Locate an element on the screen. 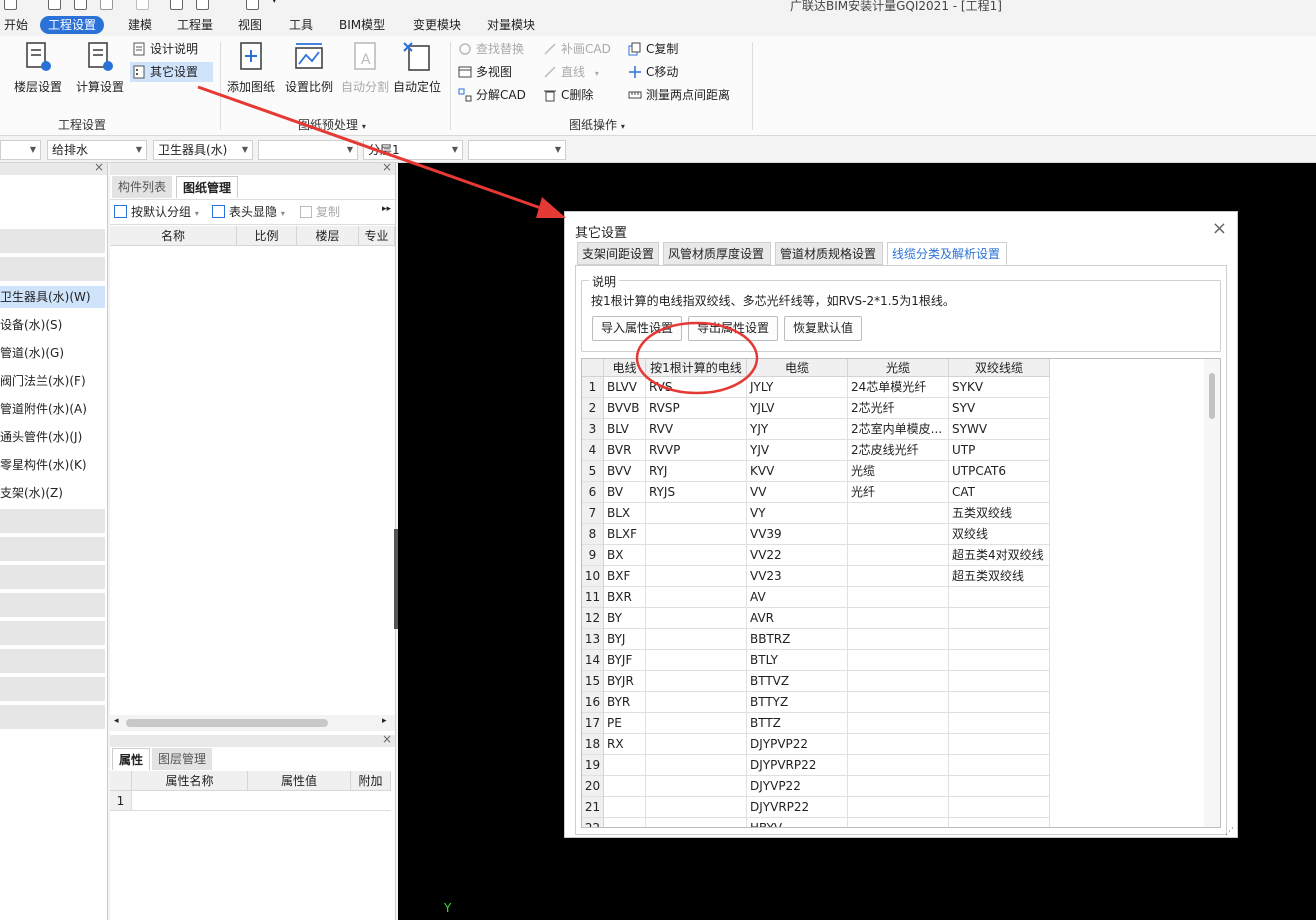 The width and height of the screenshot is (1316, 920). annotation-arrow-head is located at coordinates (551, 207).